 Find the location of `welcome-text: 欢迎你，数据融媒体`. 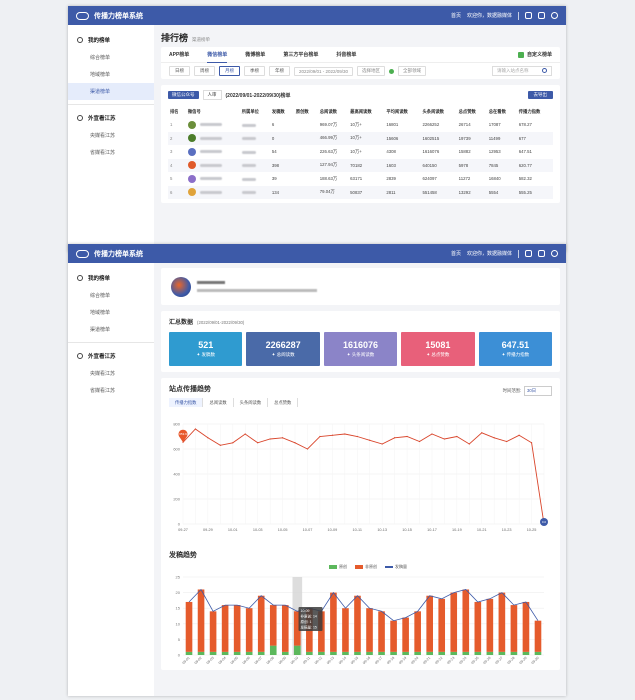

welcome-text: 欢迎你，数据融媒体 is located at coordinates (489, 254).